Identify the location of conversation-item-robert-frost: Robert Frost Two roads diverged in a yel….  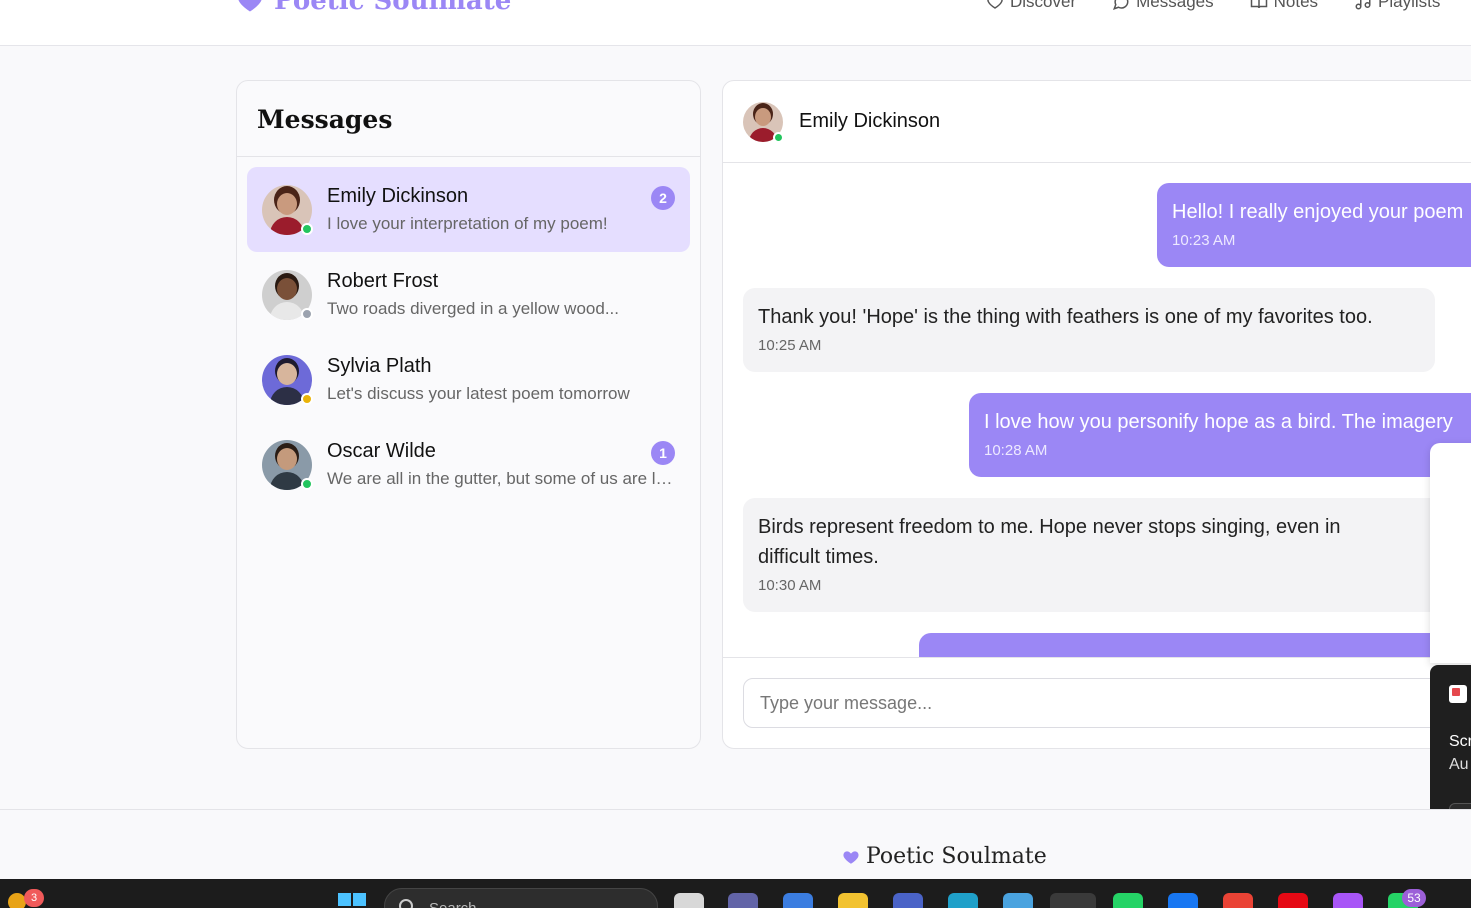
(468, 294).